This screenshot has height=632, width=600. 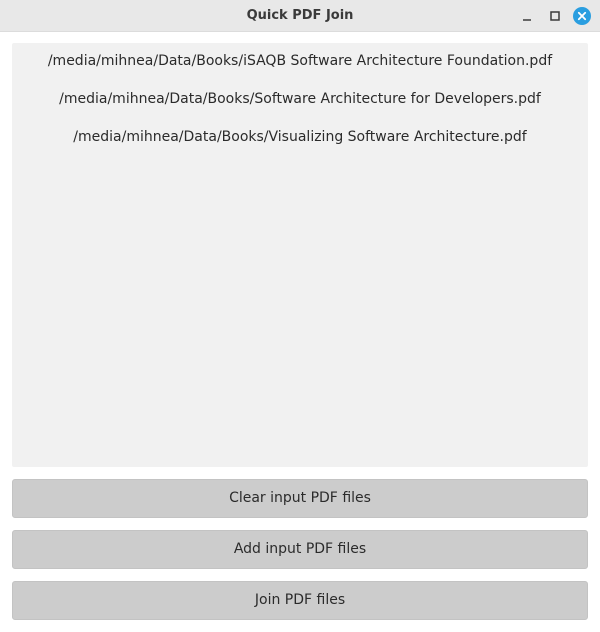 I want to click on window-title: Quick PDF Join, so click(x=300, y=15).